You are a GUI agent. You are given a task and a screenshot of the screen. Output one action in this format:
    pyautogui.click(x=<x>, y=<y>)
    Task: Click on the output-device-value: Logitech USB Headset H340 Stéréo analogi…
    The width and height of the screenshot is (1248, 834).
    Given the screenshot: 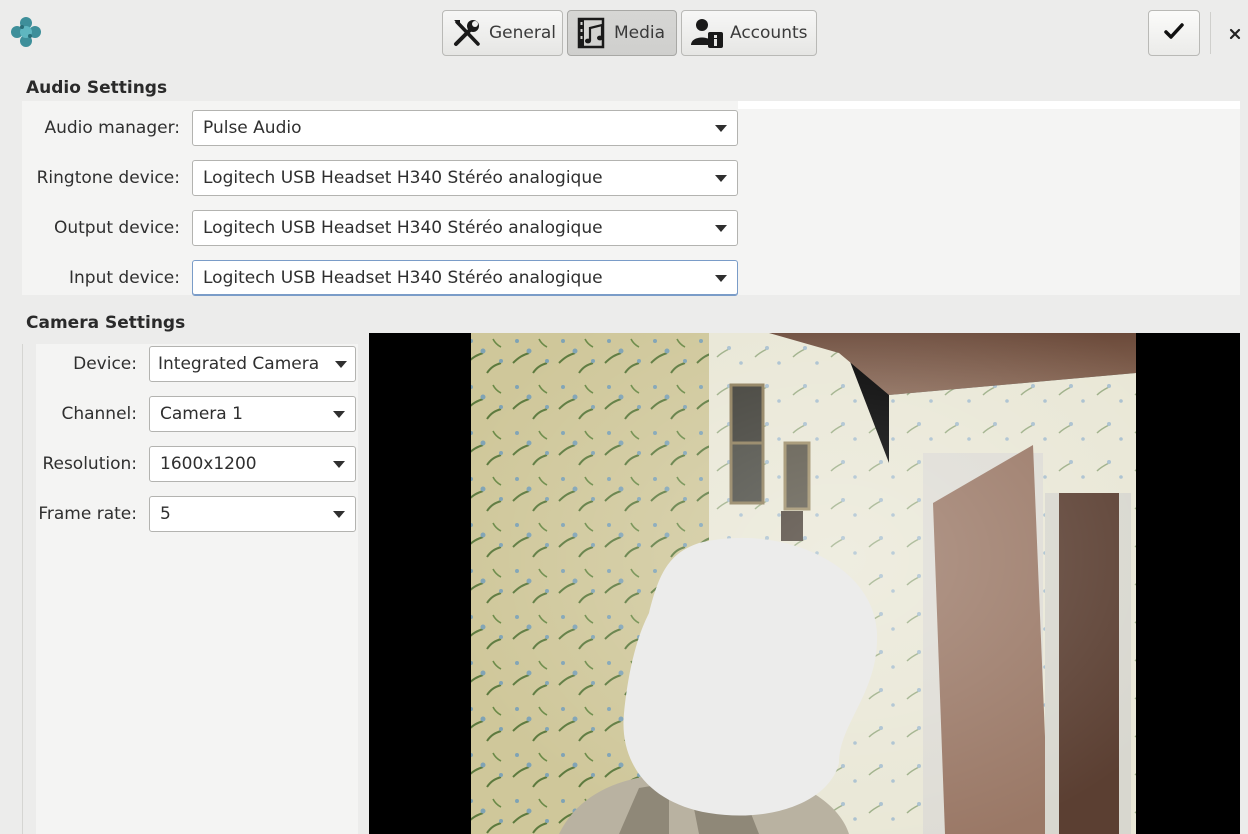 What is the action you would take?
    pyautogui.click(x=403, y=228)
    